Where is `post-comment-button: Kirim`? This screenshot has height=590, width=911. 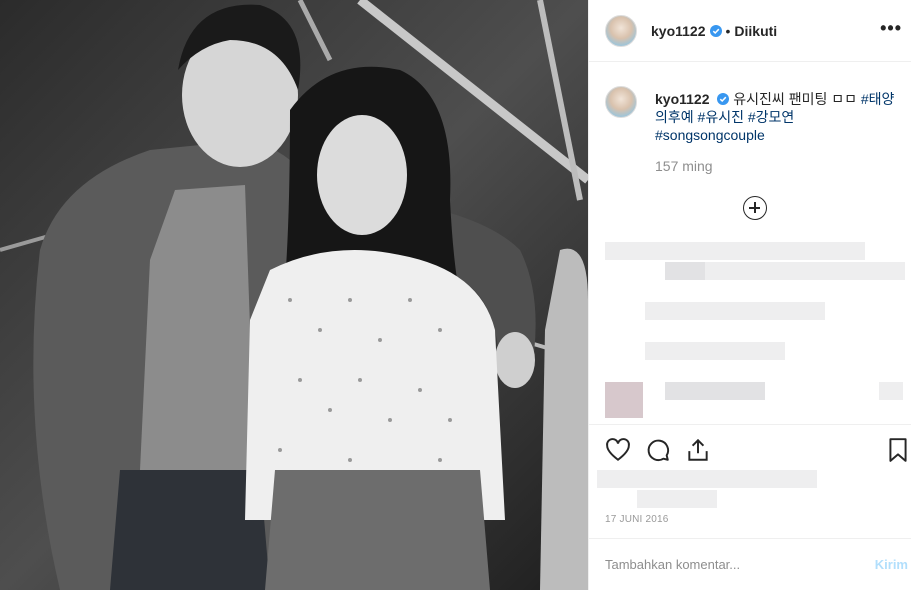
post-comment-button: Kirim is located at coordinates (891, 564).